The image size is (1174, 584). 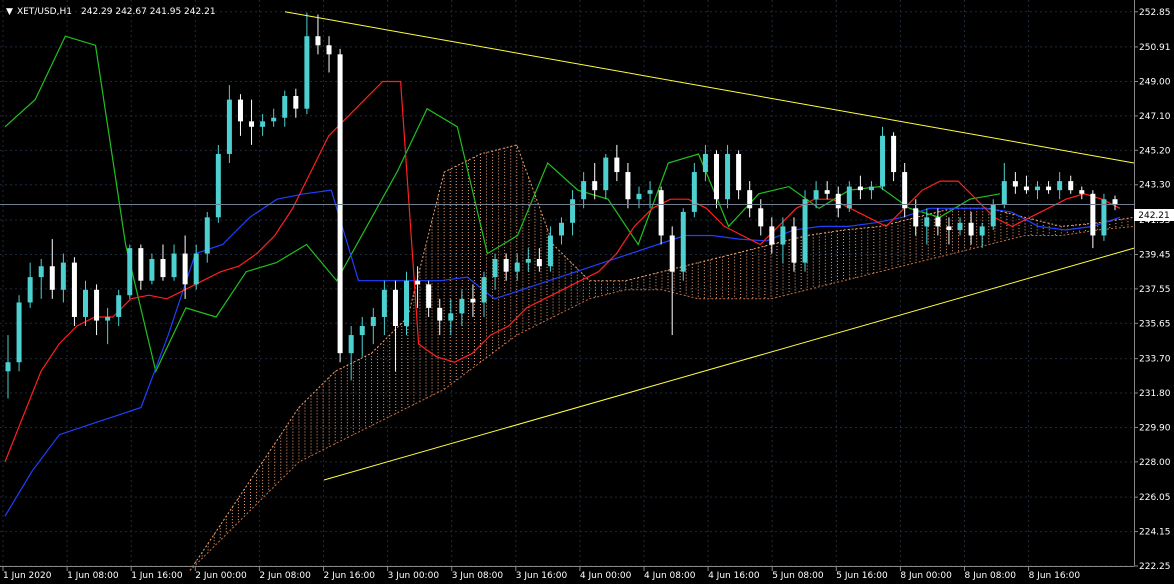 What do you see at coordinates (670, 576) in the screenshot?
I see `x-tick-label: 4 Jun 08:00` at bounding box center [670, 576].